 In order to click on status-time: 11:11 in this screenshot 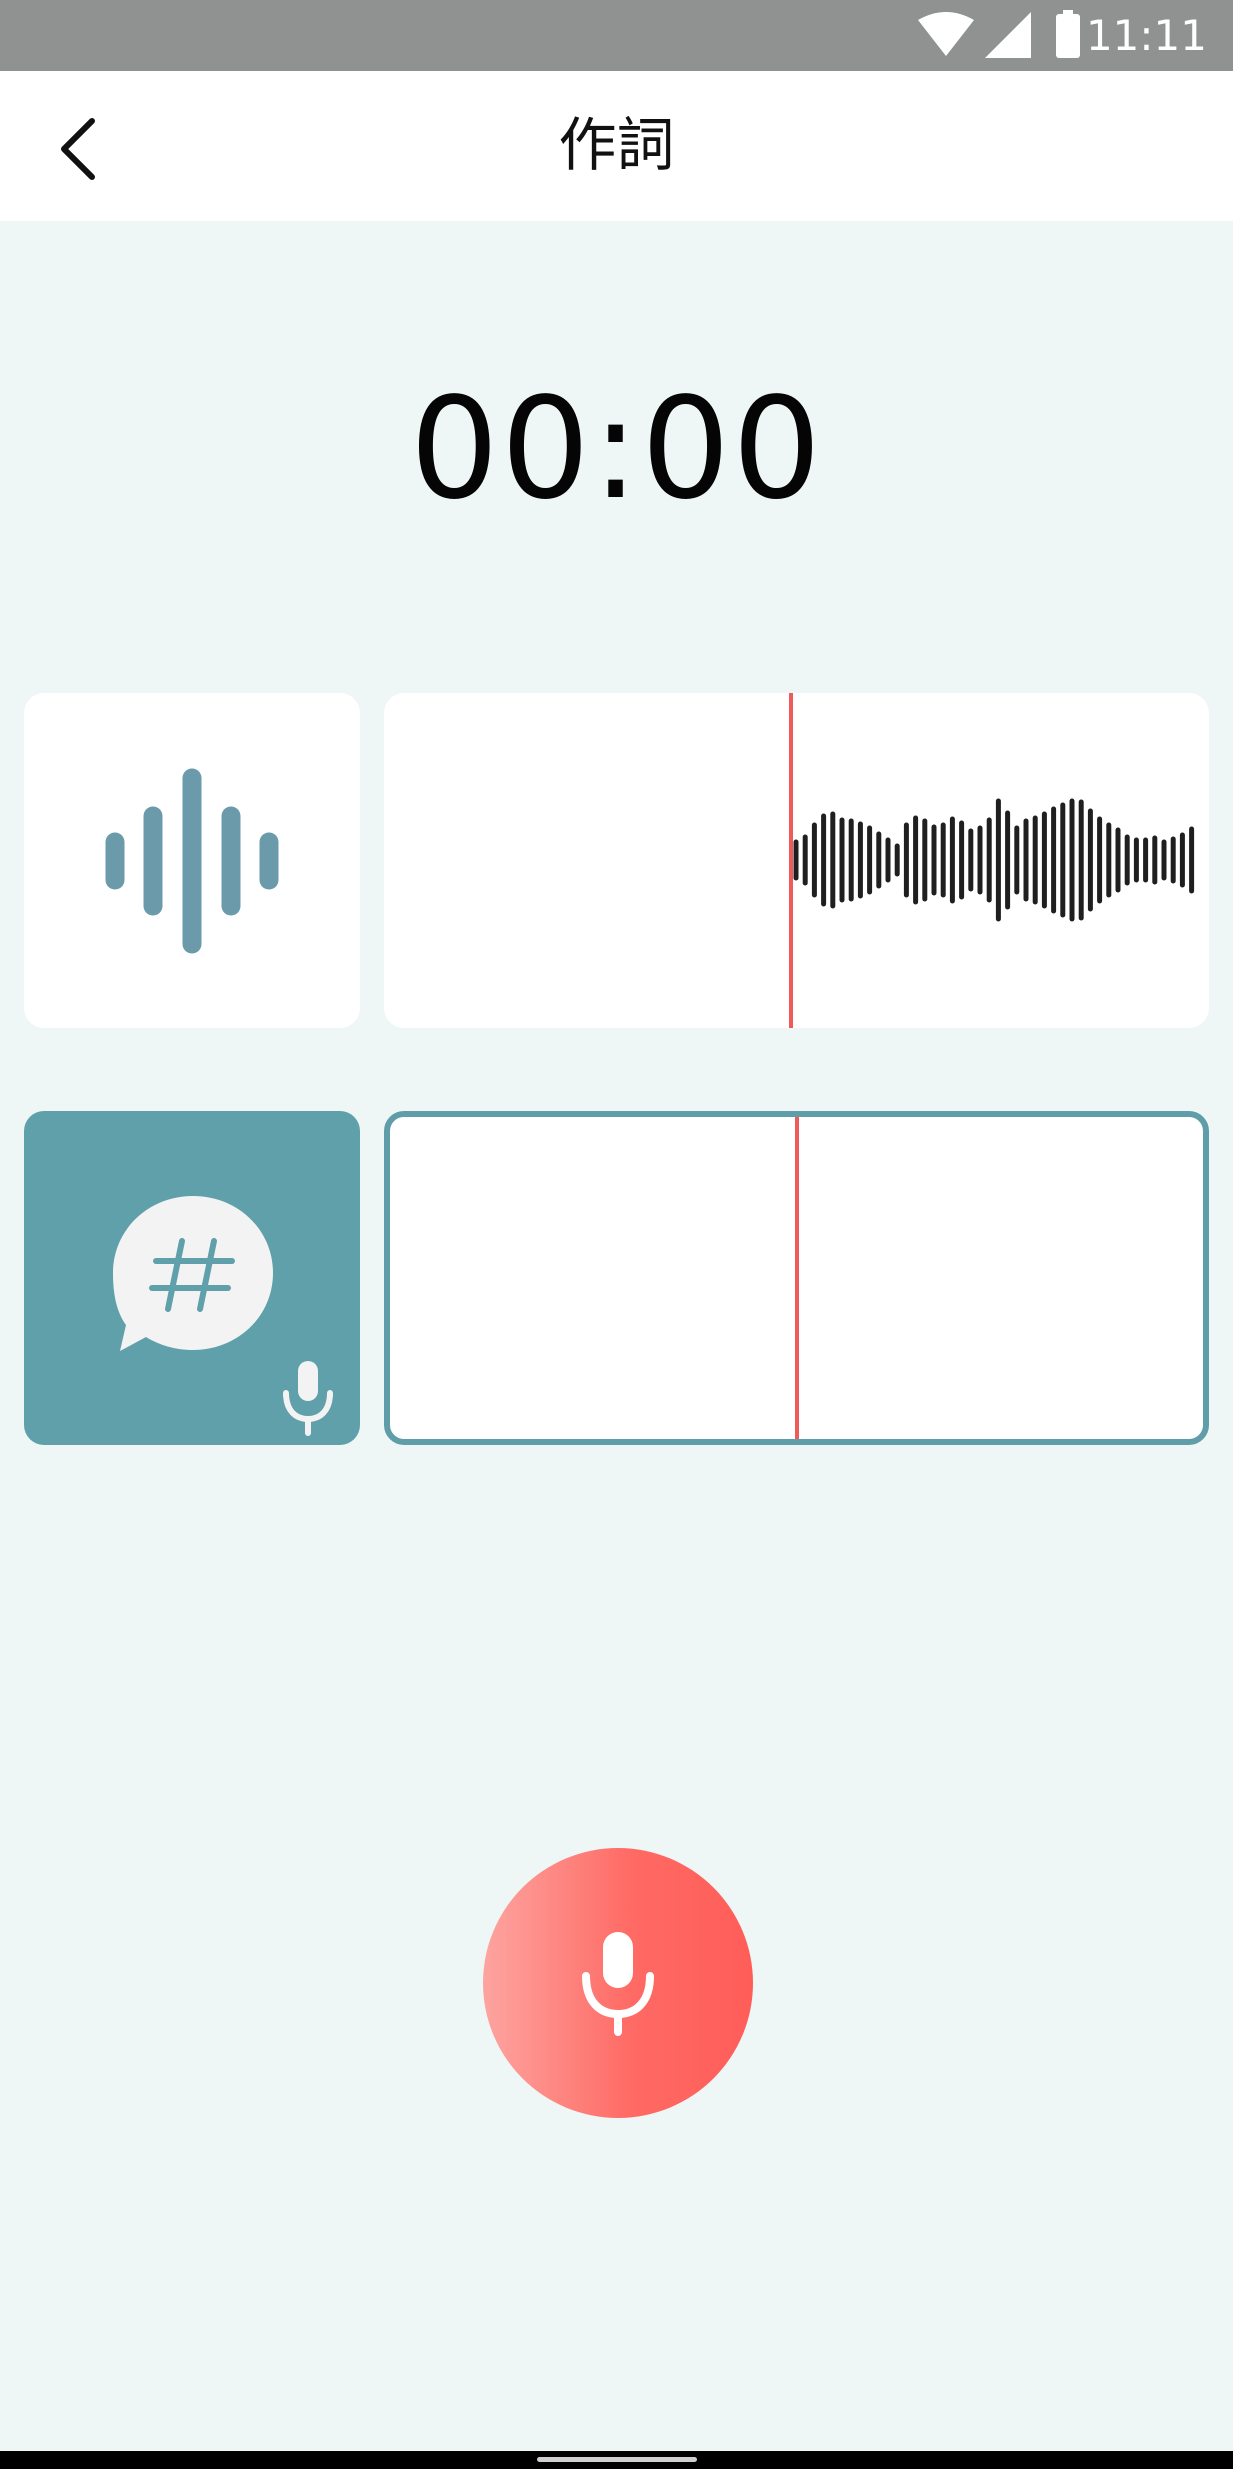, I will do `click(1146, 35)`.